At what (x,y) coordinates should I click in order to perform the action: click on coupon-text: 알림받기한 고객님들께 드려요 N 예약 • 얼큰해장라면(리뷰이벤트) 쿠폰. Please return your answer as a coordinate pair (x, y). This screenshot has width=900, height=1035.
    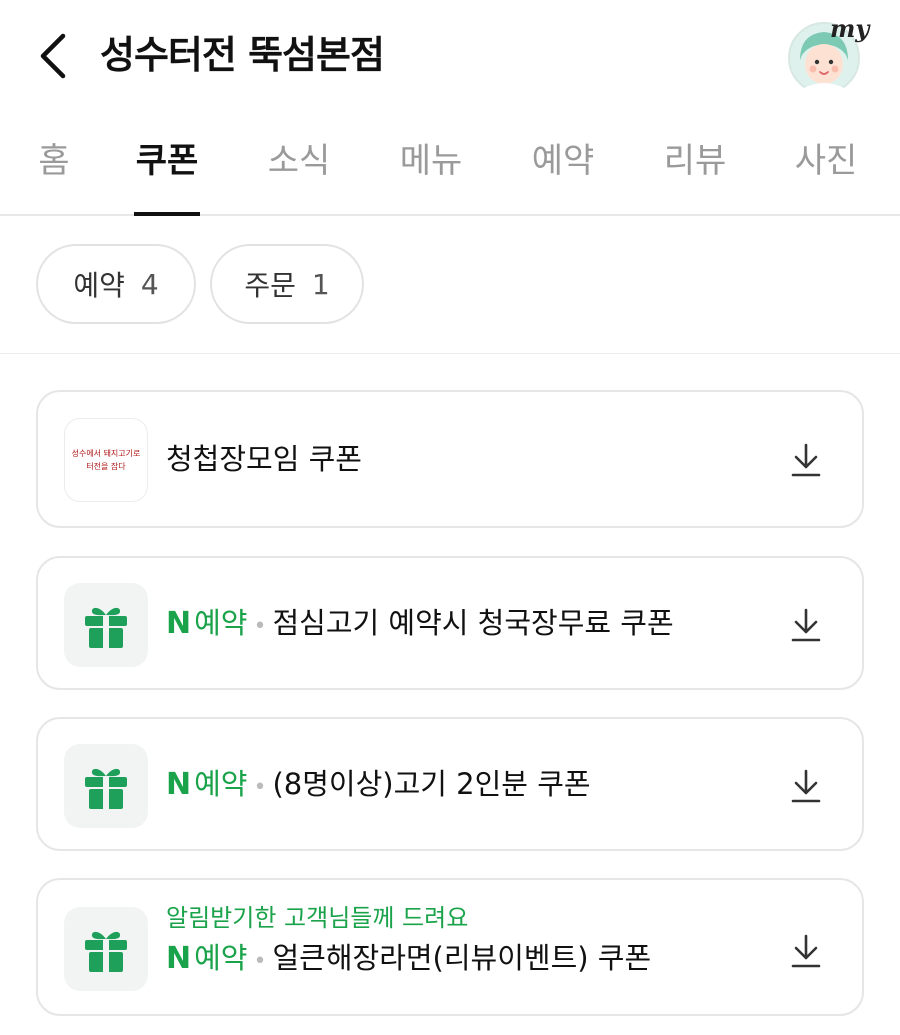
    Looking at the image, I should click on (459, 942).